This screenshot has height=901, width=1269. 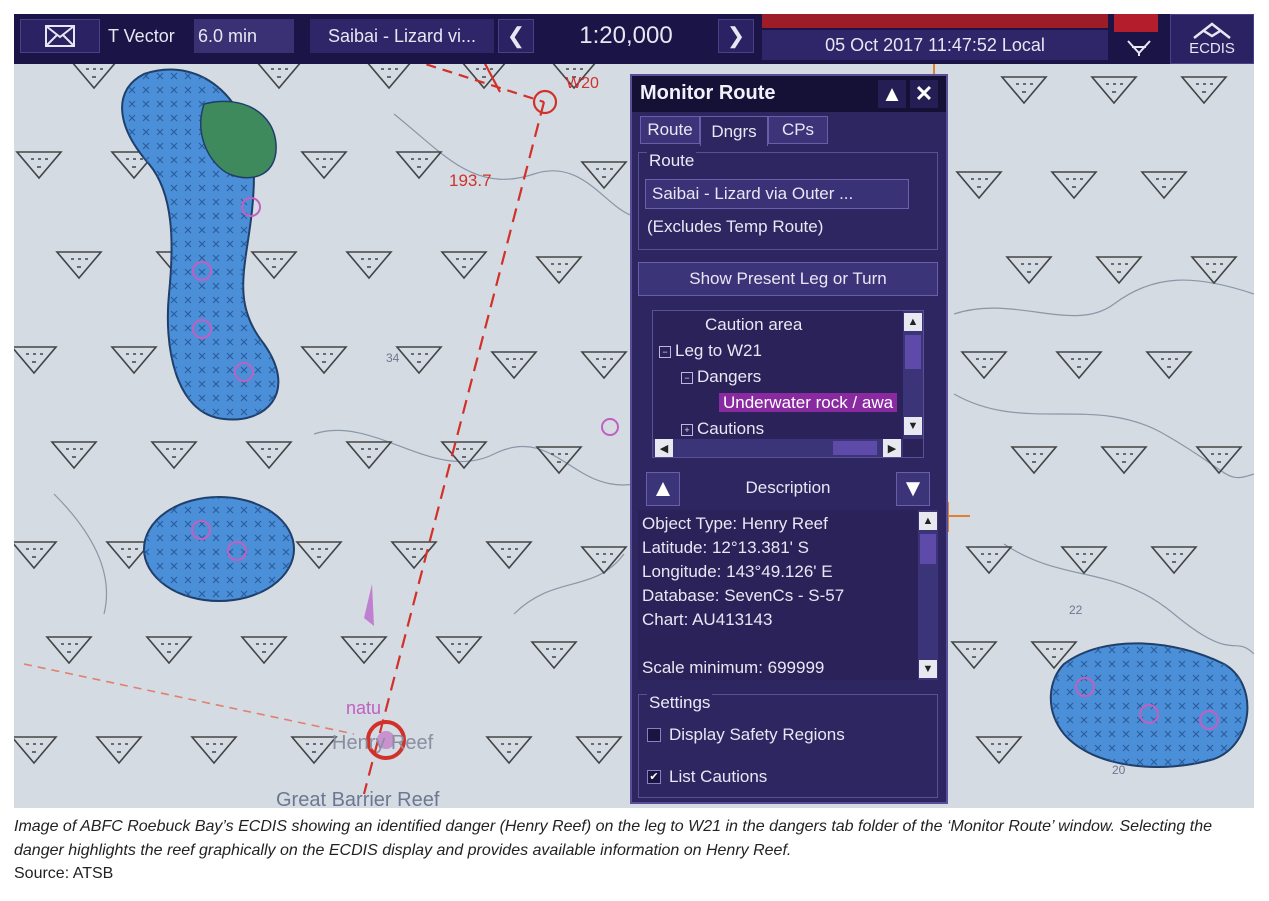 What do you see at coordinates (718, 776) in the screenshot?
I see `checkbox-label: List Cautions` at bounding box center [718, 776].